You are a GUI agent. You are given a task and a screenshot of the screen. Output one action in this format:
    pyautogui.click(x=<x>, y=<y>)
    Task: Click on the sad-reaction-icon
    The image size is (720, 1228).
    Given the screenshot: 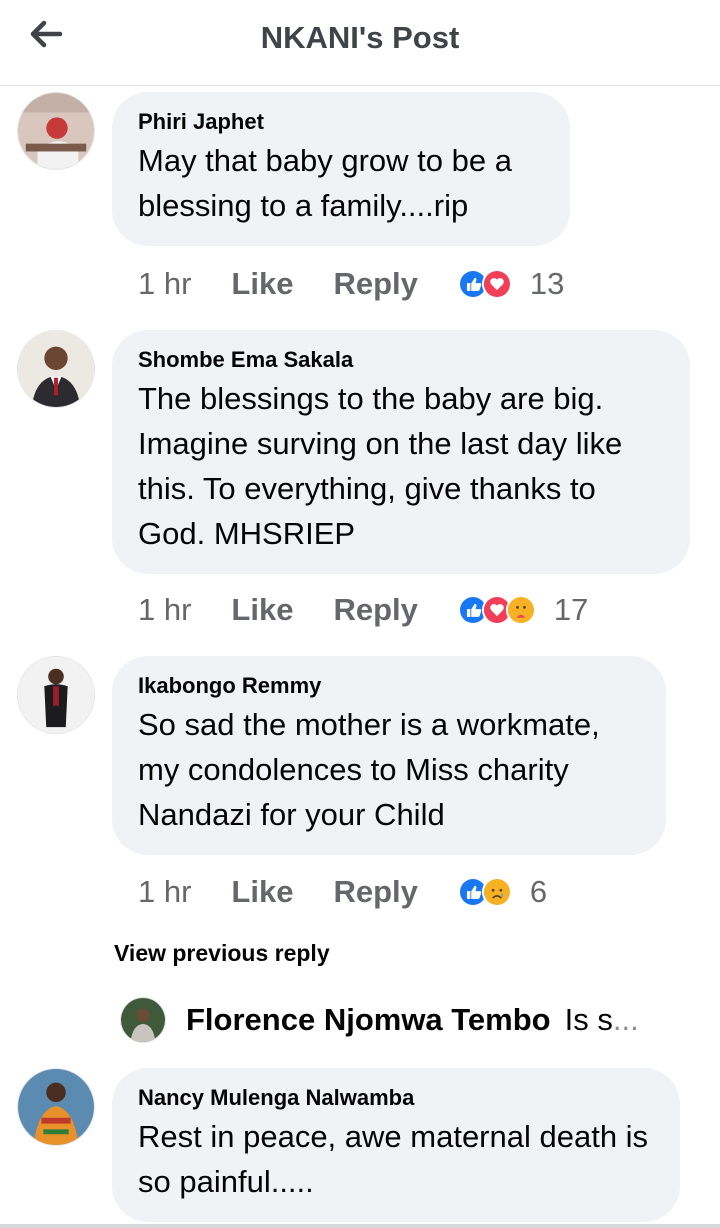 What is the action you would take?
    pyautogui.click(x=496, y=892)
    